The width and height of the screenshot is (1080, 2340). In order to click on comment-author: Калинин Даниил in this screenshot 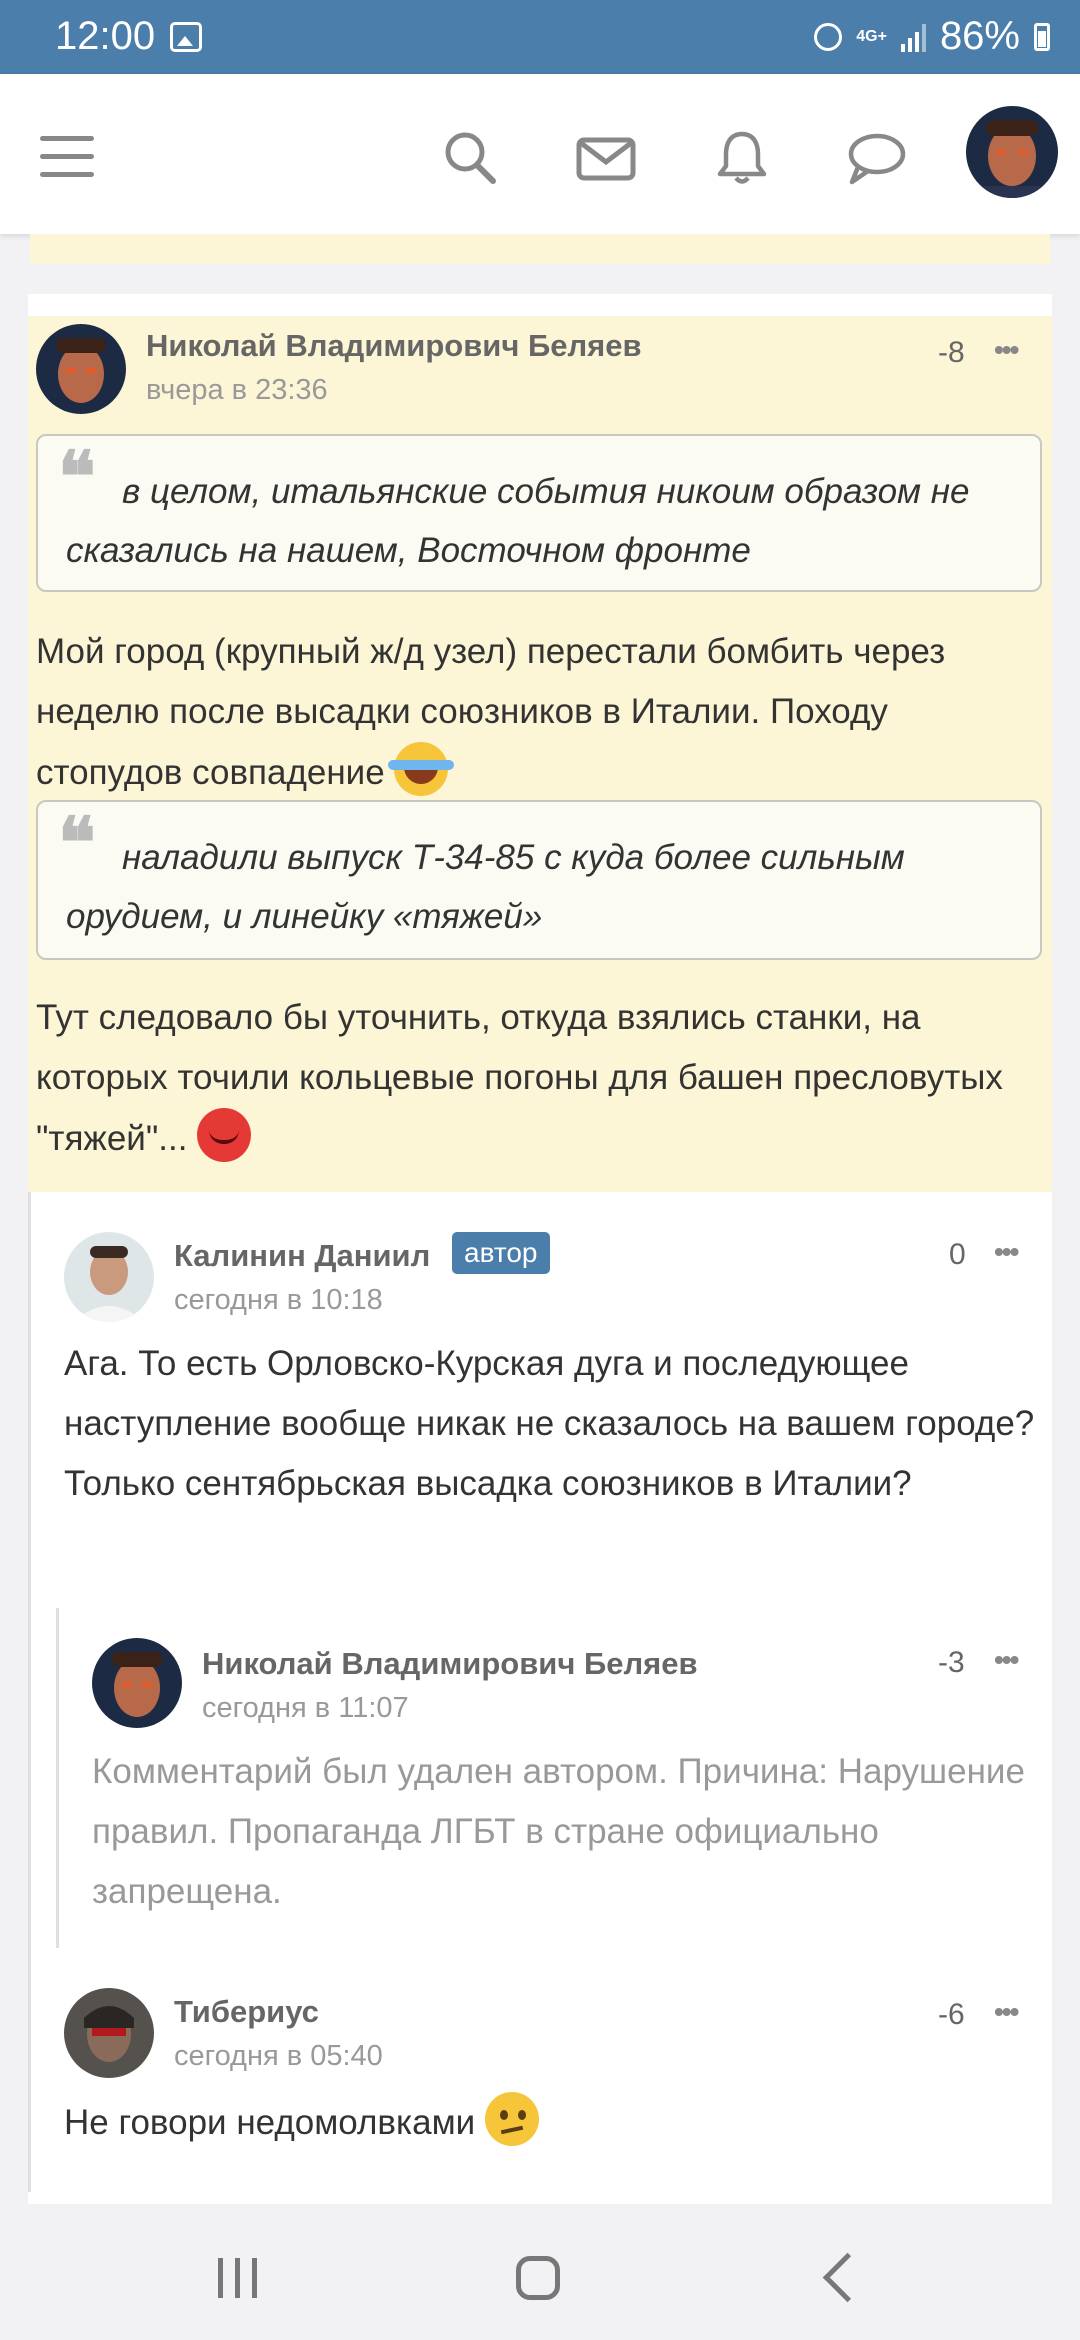, I will do `click(302, 1256)`.